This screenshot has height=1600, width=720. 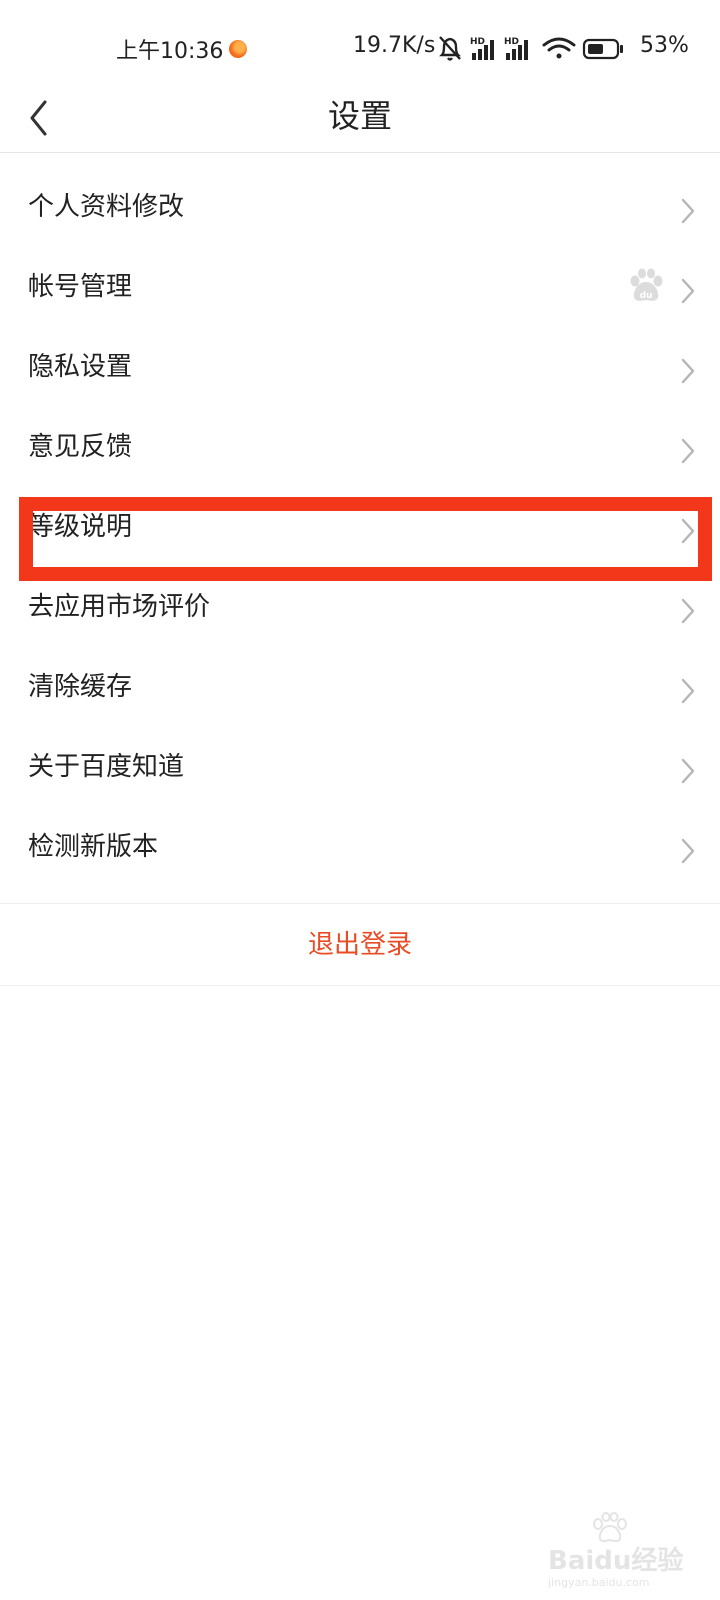 What do you see at coordinates (360, 691) in the screenshot?
I see `settings-item-clear-cache: 清除缓存` at bounding box center [360, 691].